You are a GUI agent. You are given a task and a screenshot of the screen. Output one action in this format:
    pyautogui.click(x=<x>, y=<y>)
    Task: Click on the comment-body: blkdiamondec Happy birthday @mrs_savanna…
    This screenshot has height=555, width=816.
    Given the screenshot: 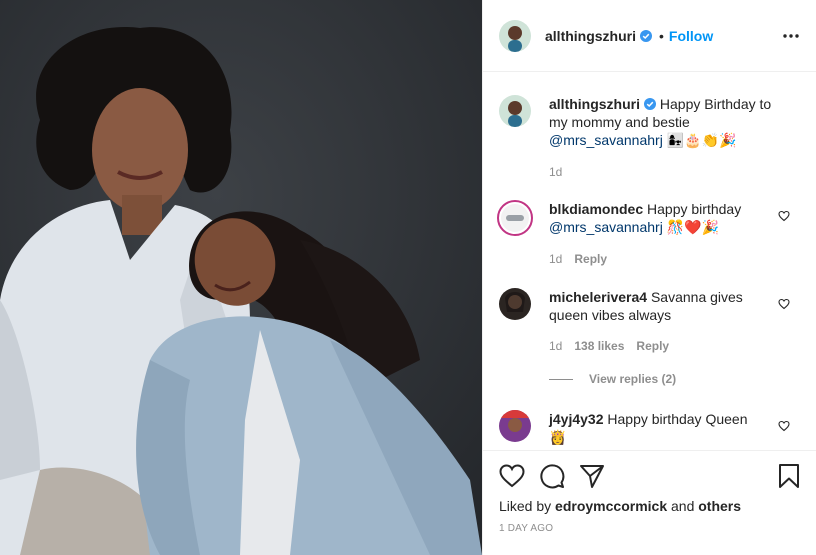 What is the action you would take?
    pyautogui.click(x=665, y=234)
    